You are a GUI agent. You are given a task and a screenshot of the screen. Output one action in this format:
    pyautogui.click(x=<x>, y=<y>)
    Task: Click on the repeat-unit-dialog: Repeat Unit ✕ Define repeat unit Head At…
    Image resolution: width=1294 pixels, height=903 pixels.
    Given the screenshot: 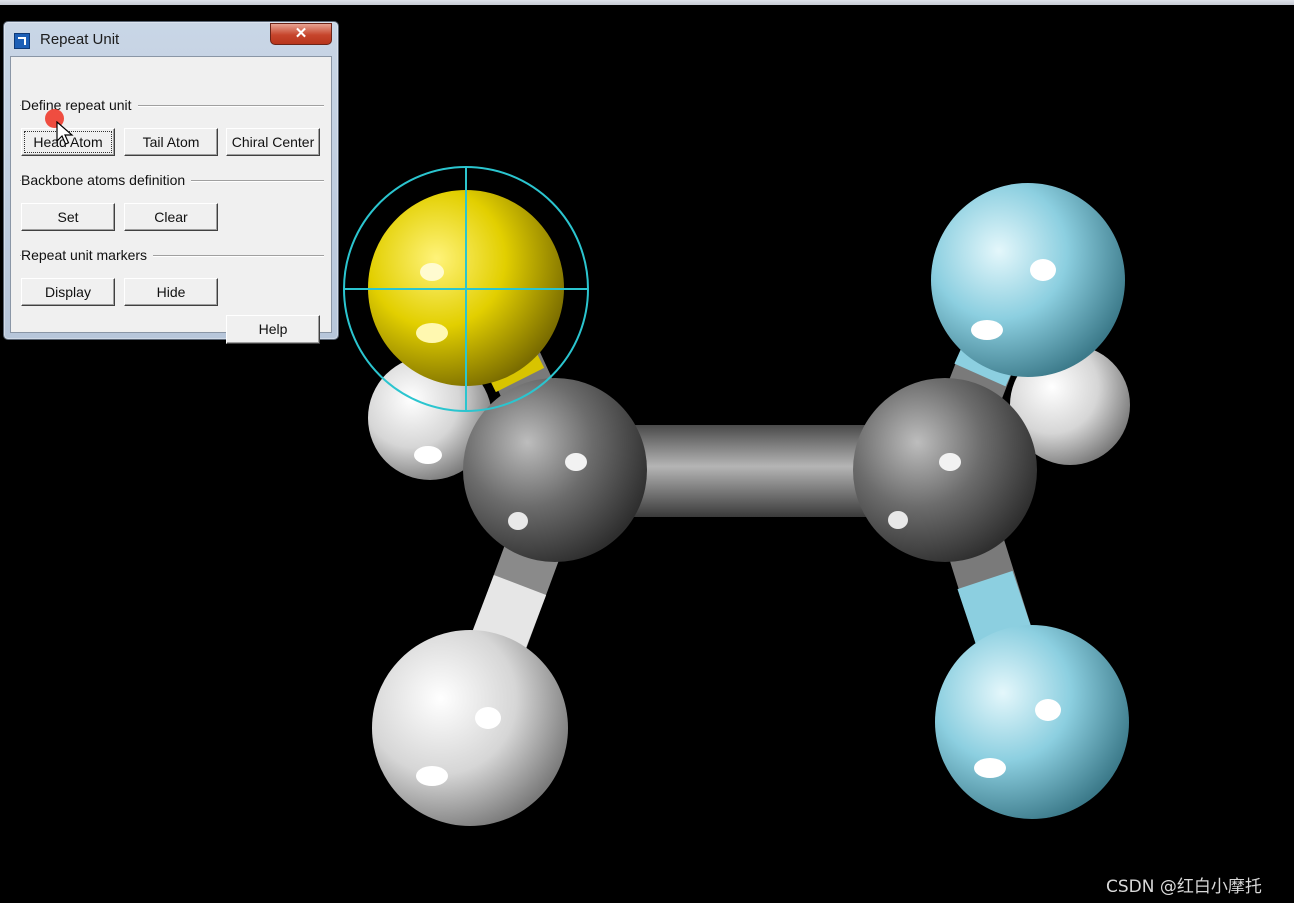 What is the action you would take?
    pyautogui.click(x=171, y=182)
    